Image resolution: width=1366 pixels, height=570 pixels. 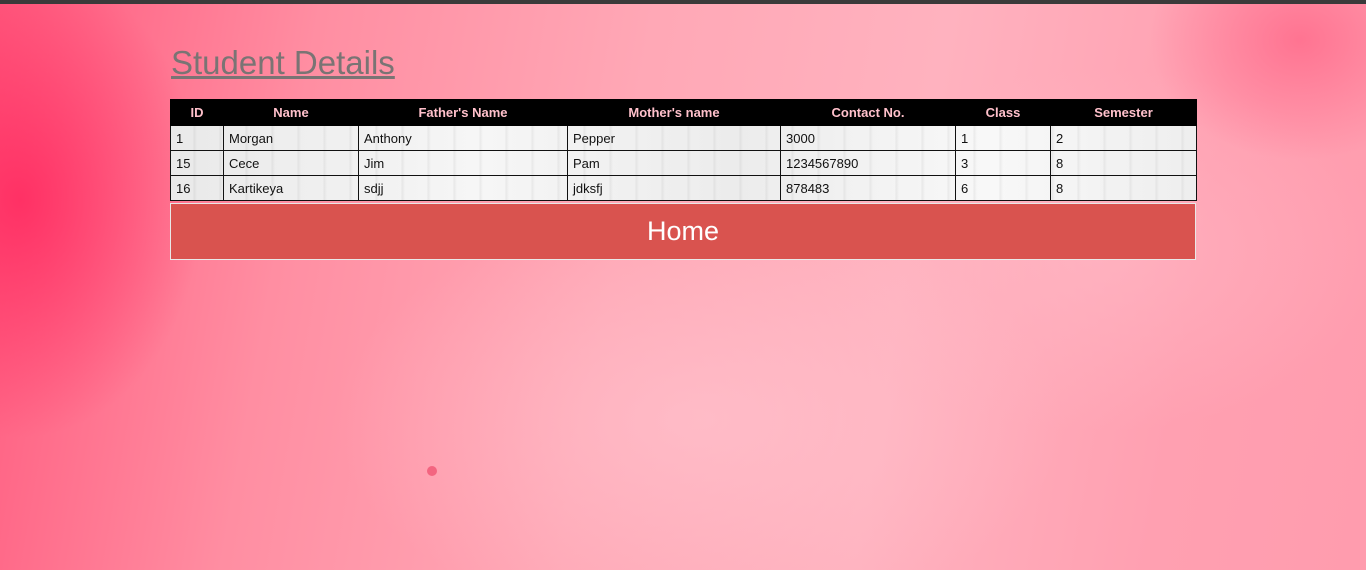 What do you see at coordinates (197, 163) in the screenshot?
I see `cell-id: 15` at bounding box center [197, 163].